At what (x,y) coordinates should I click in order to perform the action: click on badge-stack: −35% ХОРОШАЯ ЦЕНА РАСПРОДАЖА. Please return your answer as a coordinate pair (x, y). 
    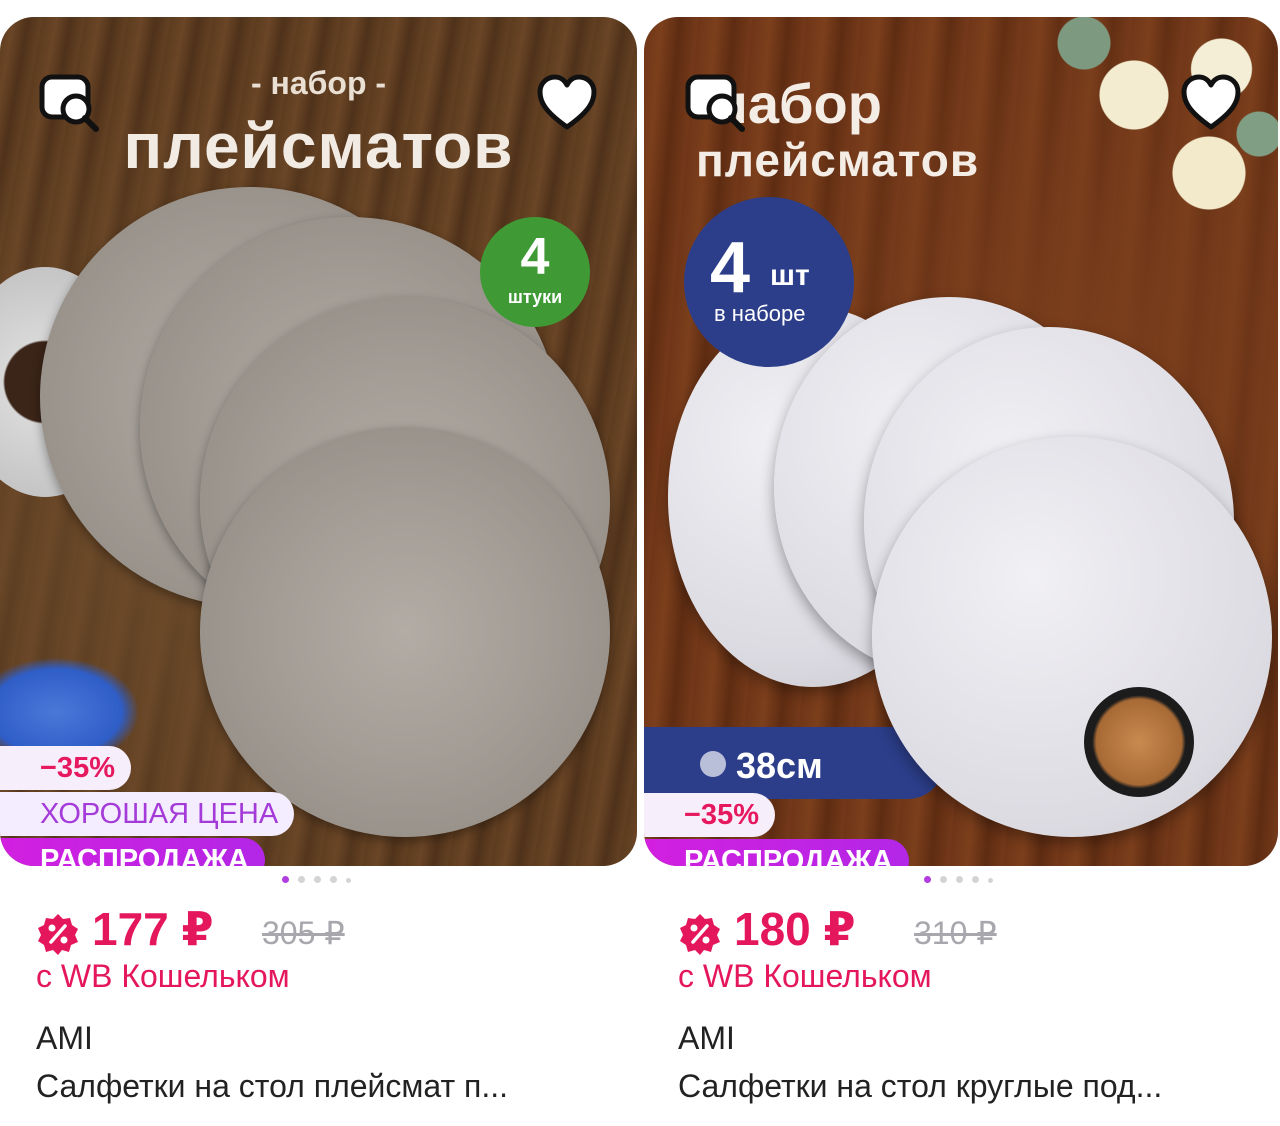
    Looking at the image, I should click on (147, 806).